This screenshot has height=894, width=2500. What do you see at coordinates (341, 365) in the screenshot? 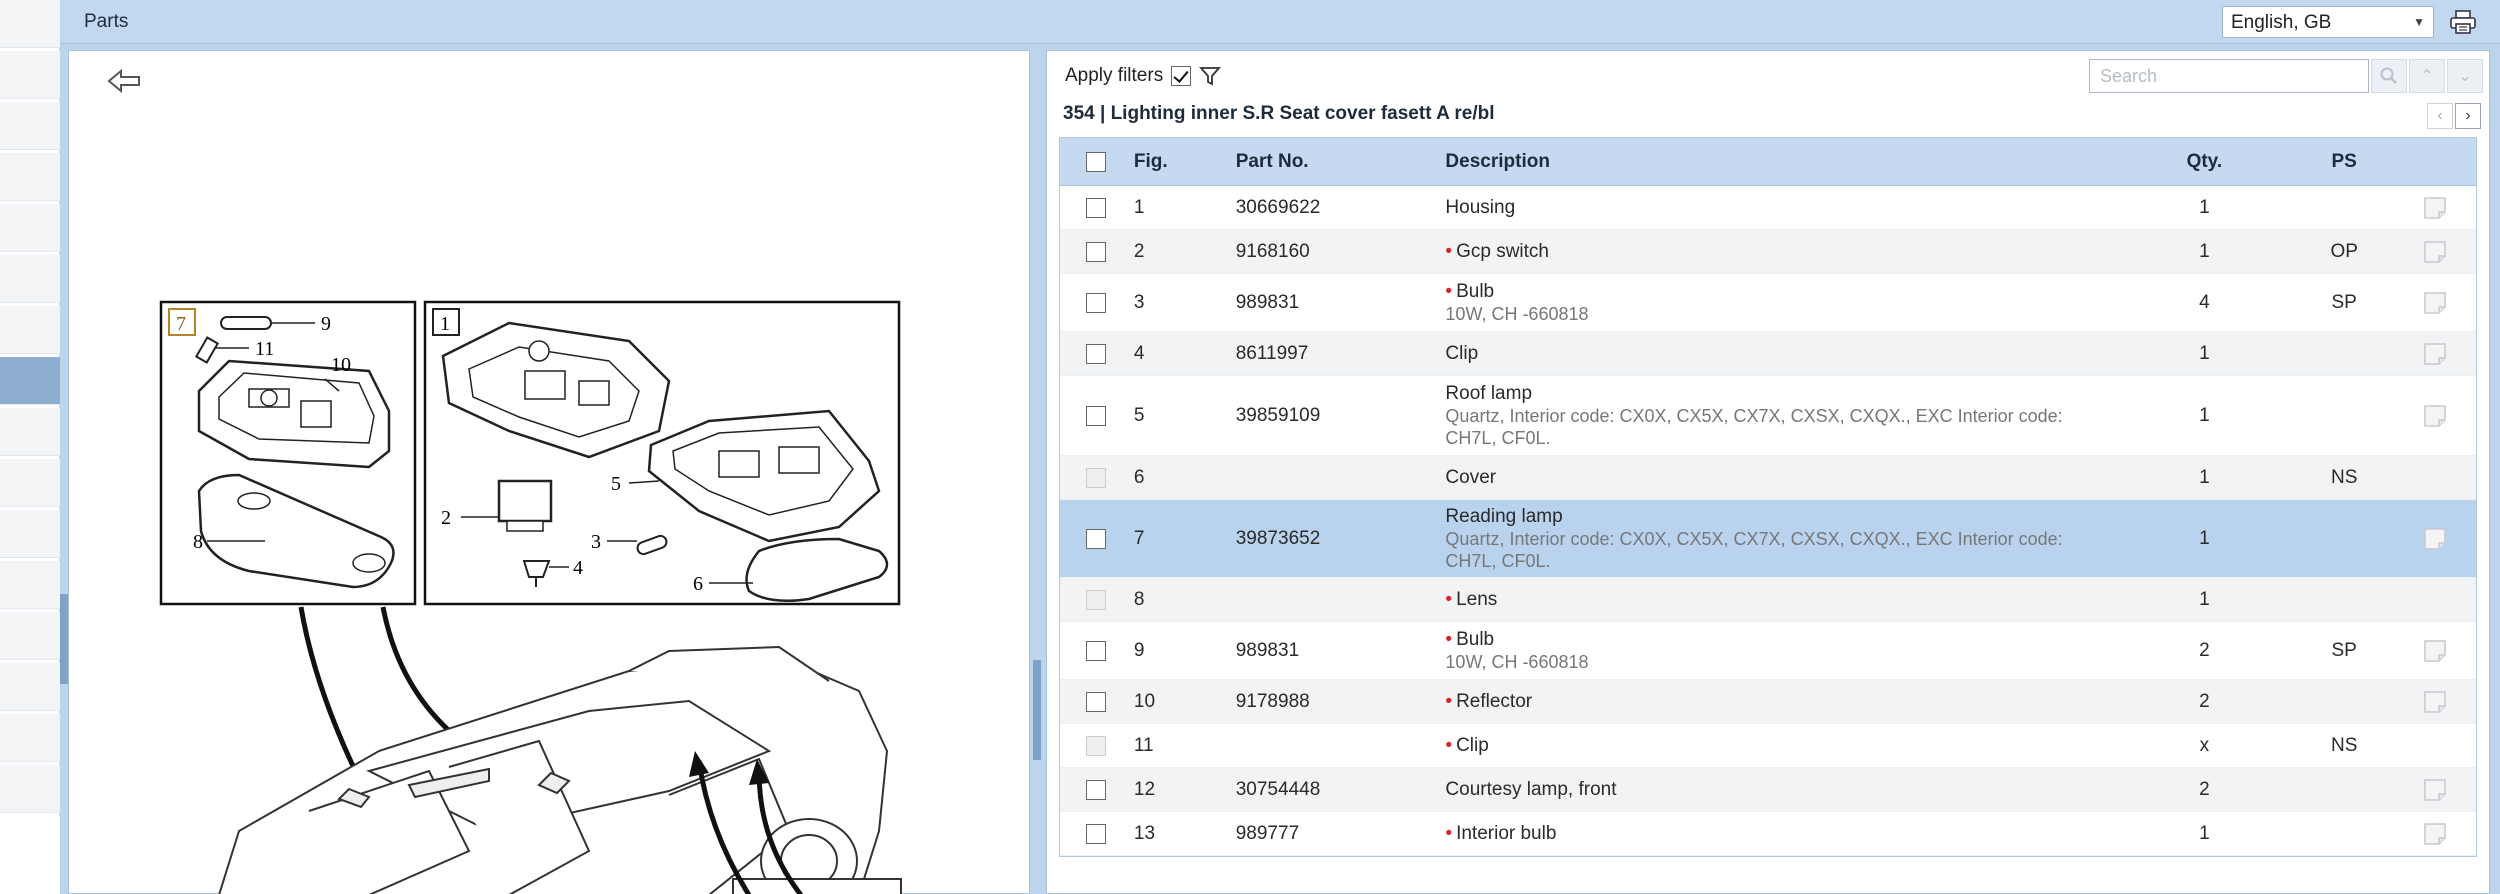
I see `callout-10: 10` at bounding box center [341, 365].